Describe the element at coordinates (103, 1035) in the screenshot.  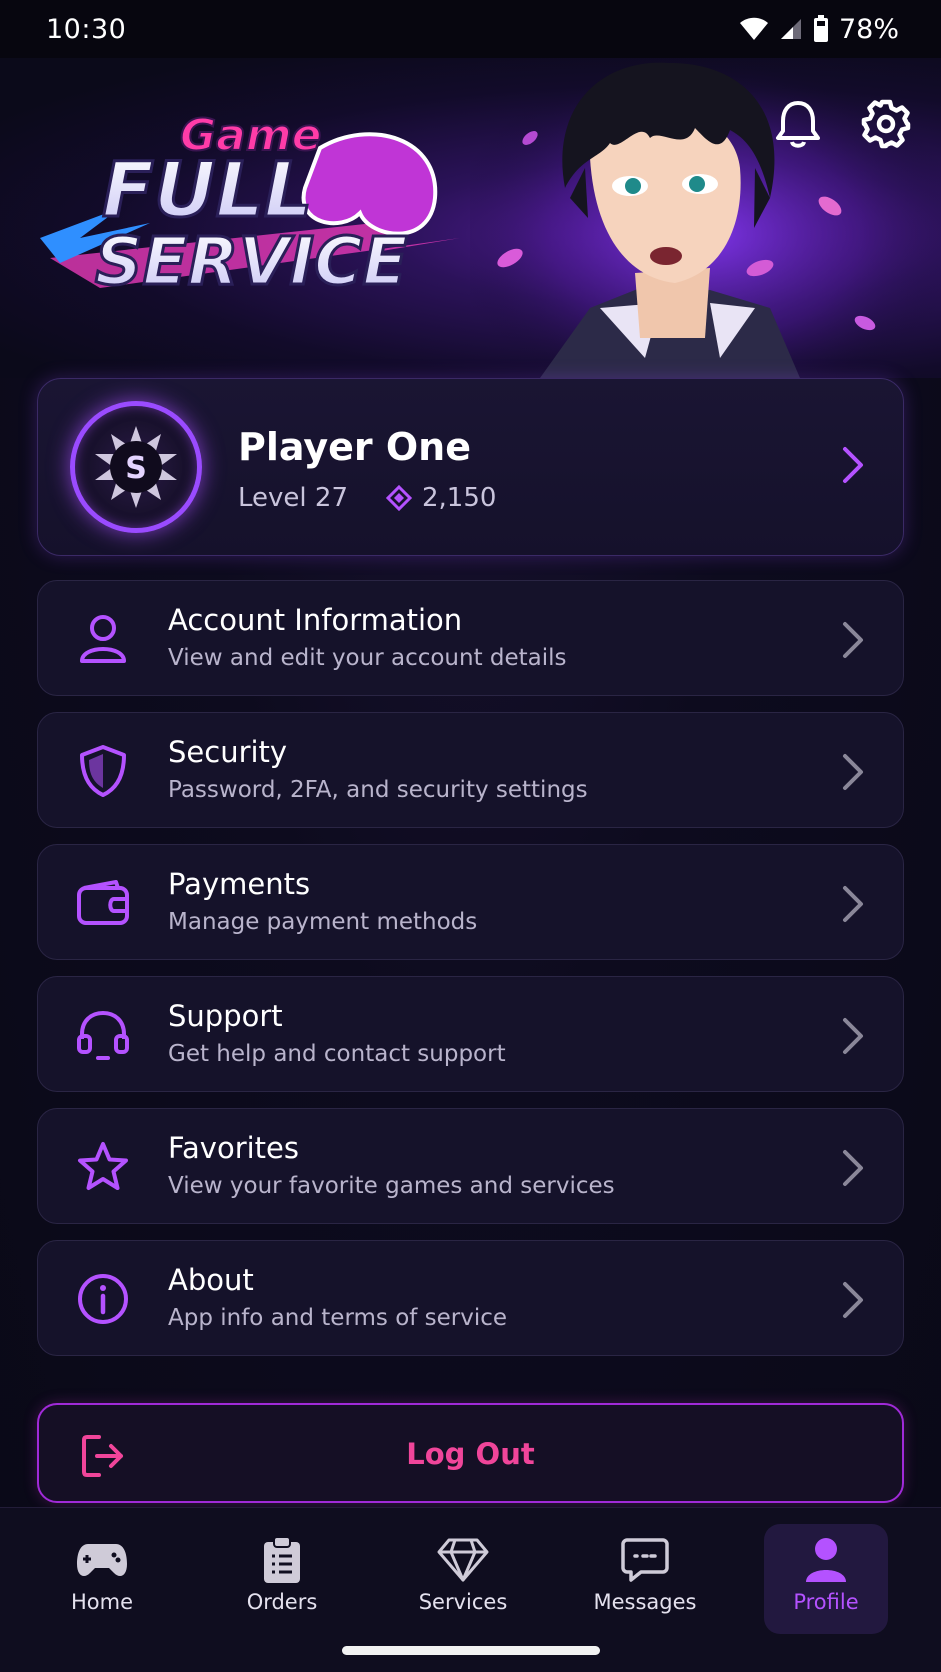
I see `headset-icon` at that location.